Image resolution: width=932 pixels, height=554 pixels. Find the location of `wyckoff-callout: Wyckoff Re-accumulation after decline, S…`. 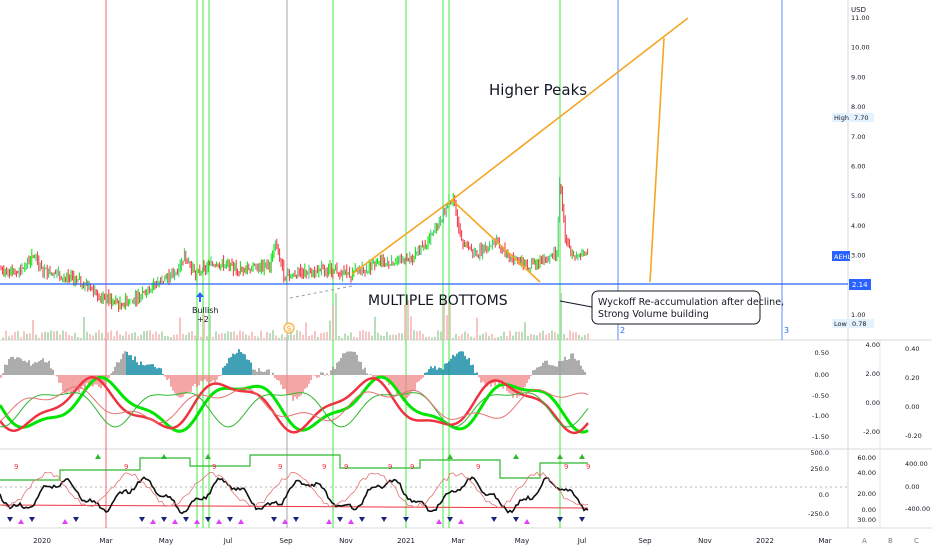

wyckoff-callout: Wyckoff Re-accumulation after decline, S… is located at coordinates (672, 307).